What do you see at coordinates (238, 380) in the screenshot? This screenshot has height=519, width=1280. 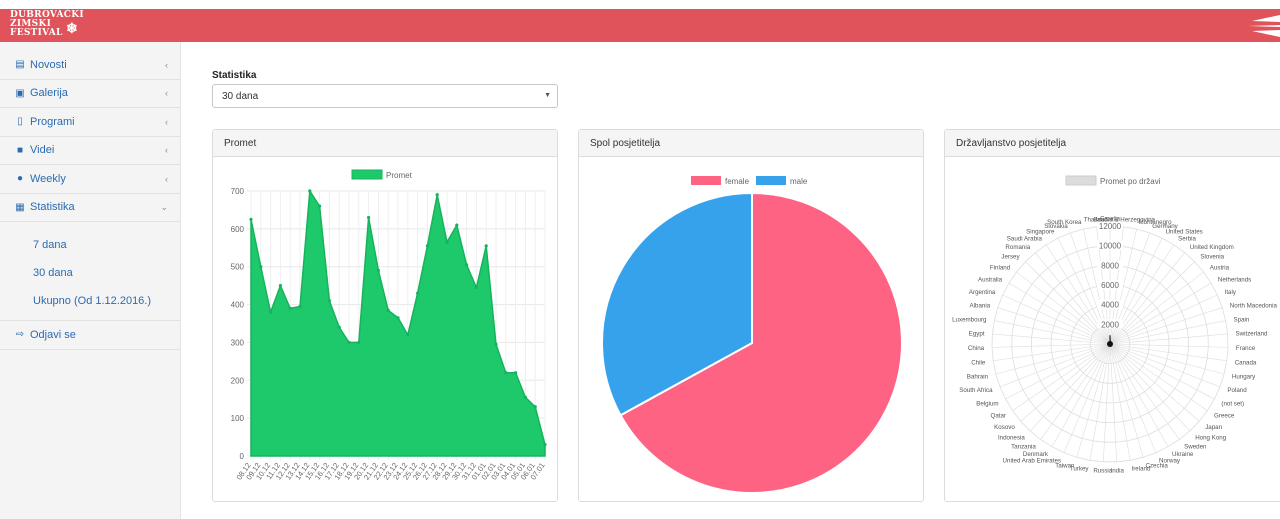 I see `y-tick-label: 200` at bounding box center [238, 380].